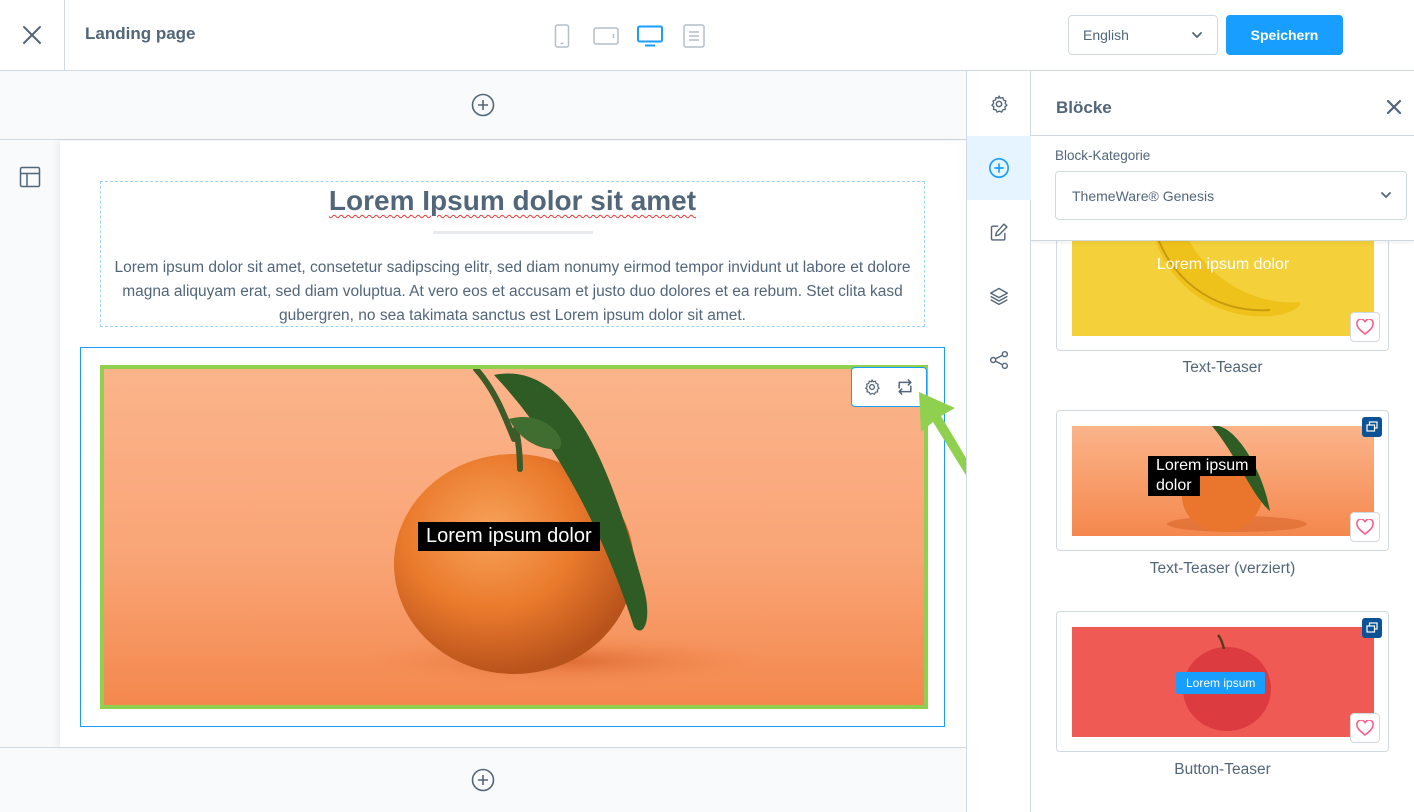 This screenshot has height=812, width=1414. I want to click on share-icon, so click(999, 360).